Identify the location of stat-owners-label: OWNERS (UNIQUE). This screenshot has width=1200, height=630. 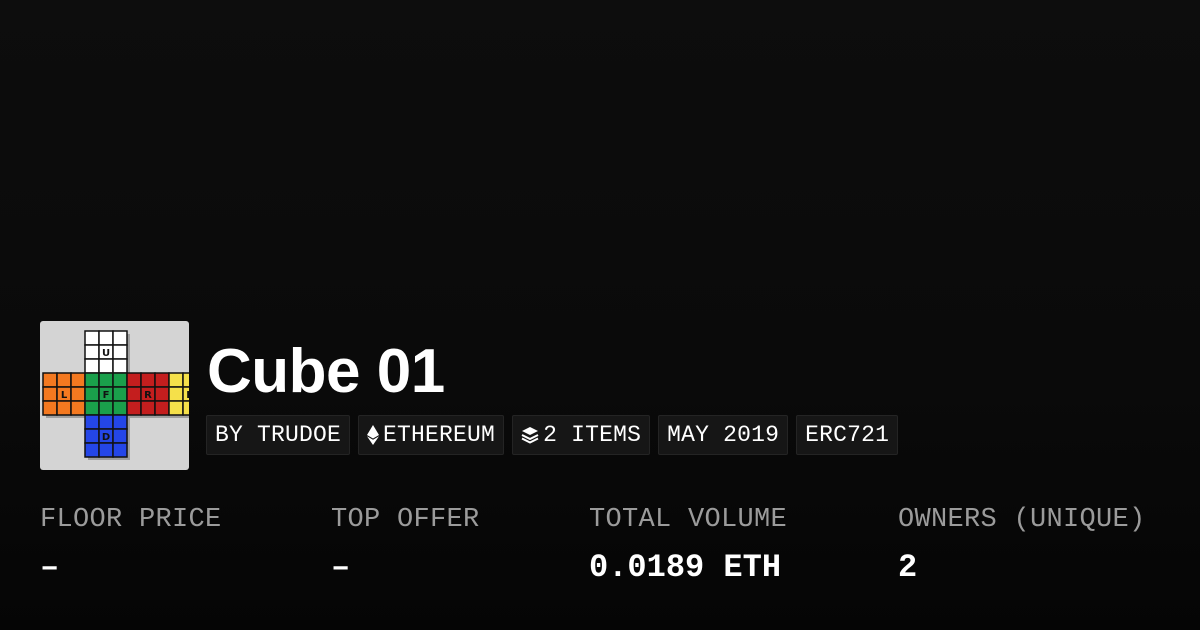
(1022, 520).